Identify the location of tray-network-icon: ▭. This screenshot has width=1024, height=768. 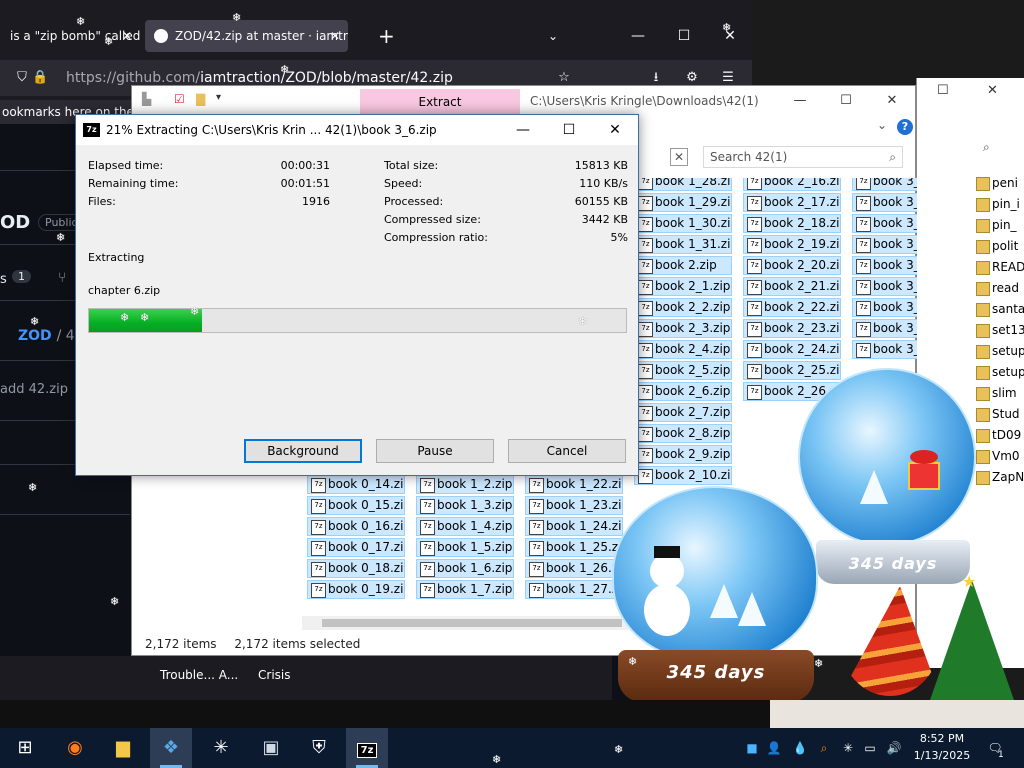
(870, 748).